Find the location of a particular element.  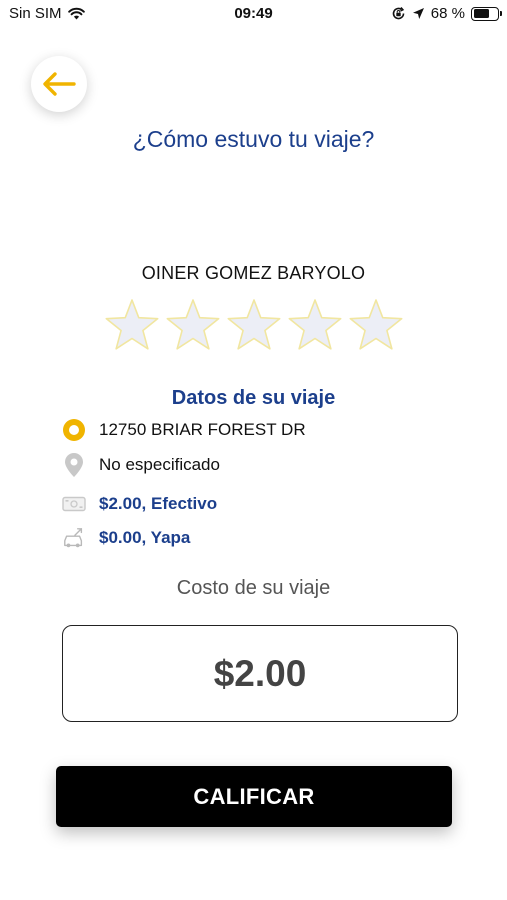

tip-row: $0.00, Yapa is located at coordinates (126, 538).